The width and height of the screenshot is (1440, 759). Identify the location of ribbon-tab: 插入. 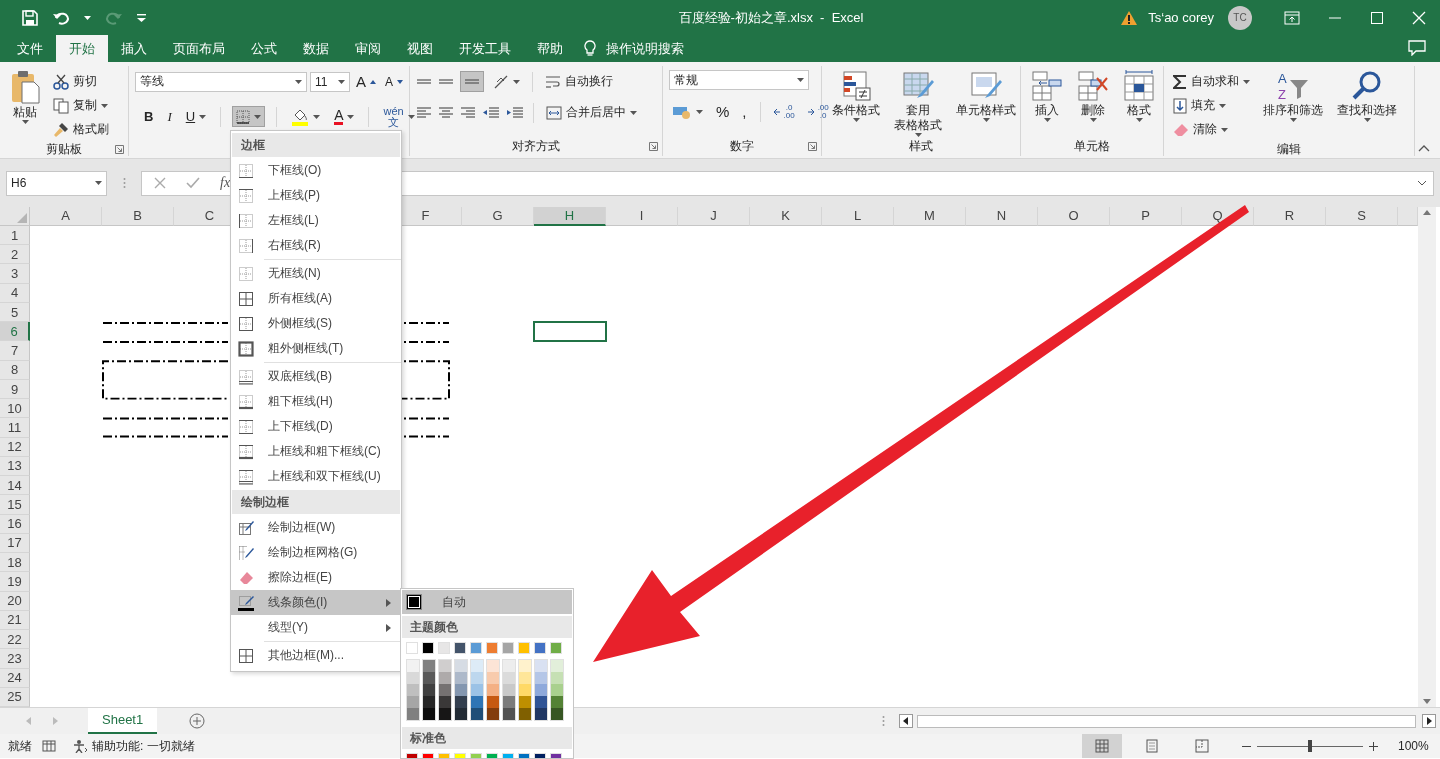
(134, 48).